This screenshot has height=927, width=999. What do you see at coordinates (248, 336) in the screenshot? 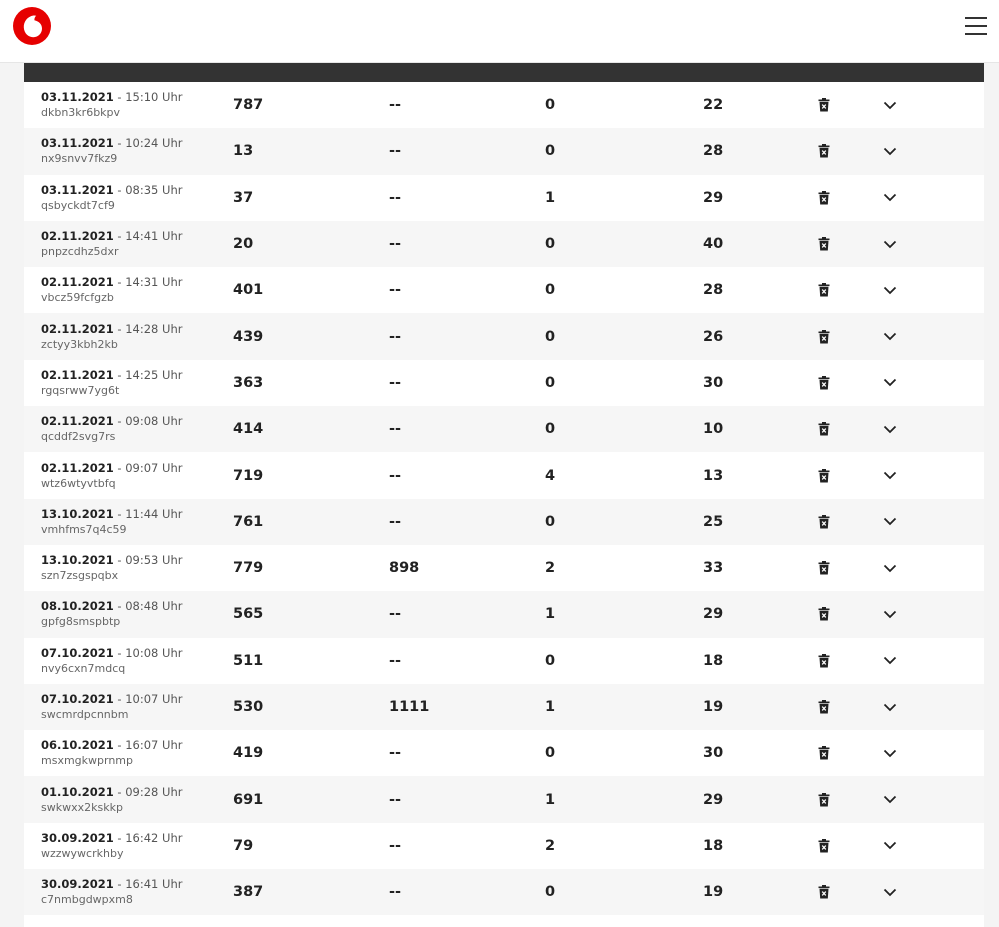
I see `value-col-1: 439` at bounding box center [248, 336].